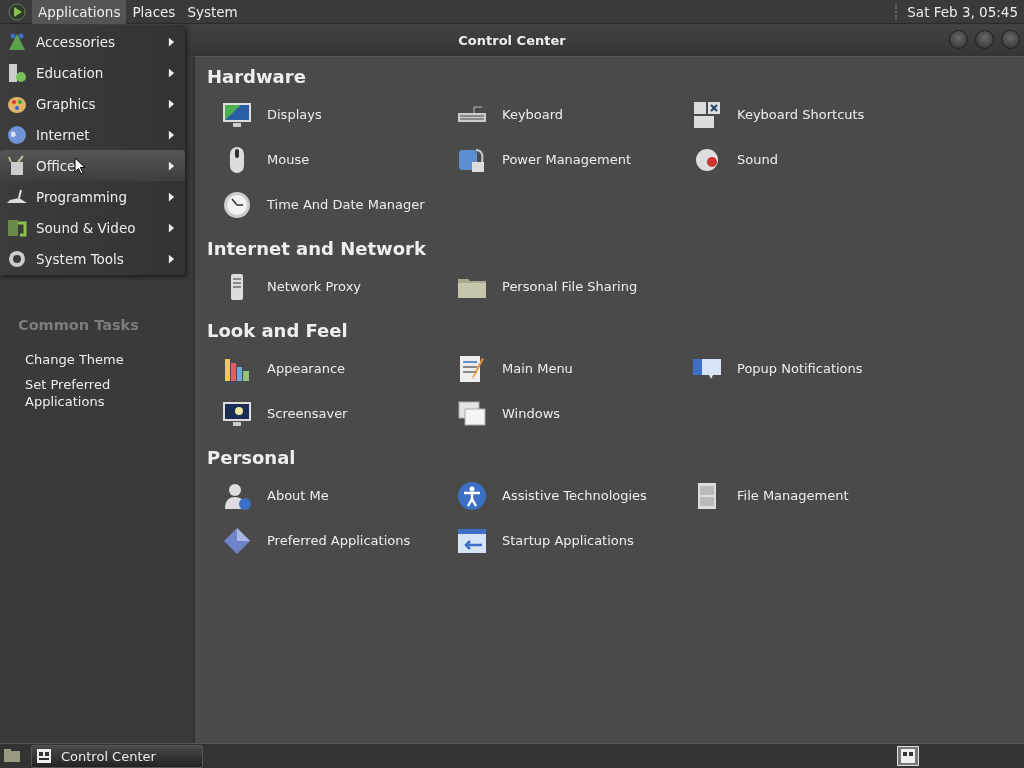 The width and height of the screenshot is (1024, 768). Describe the element at coordinates (531, 413) in the screenshot. I see `applet-link: Windows` at that location.